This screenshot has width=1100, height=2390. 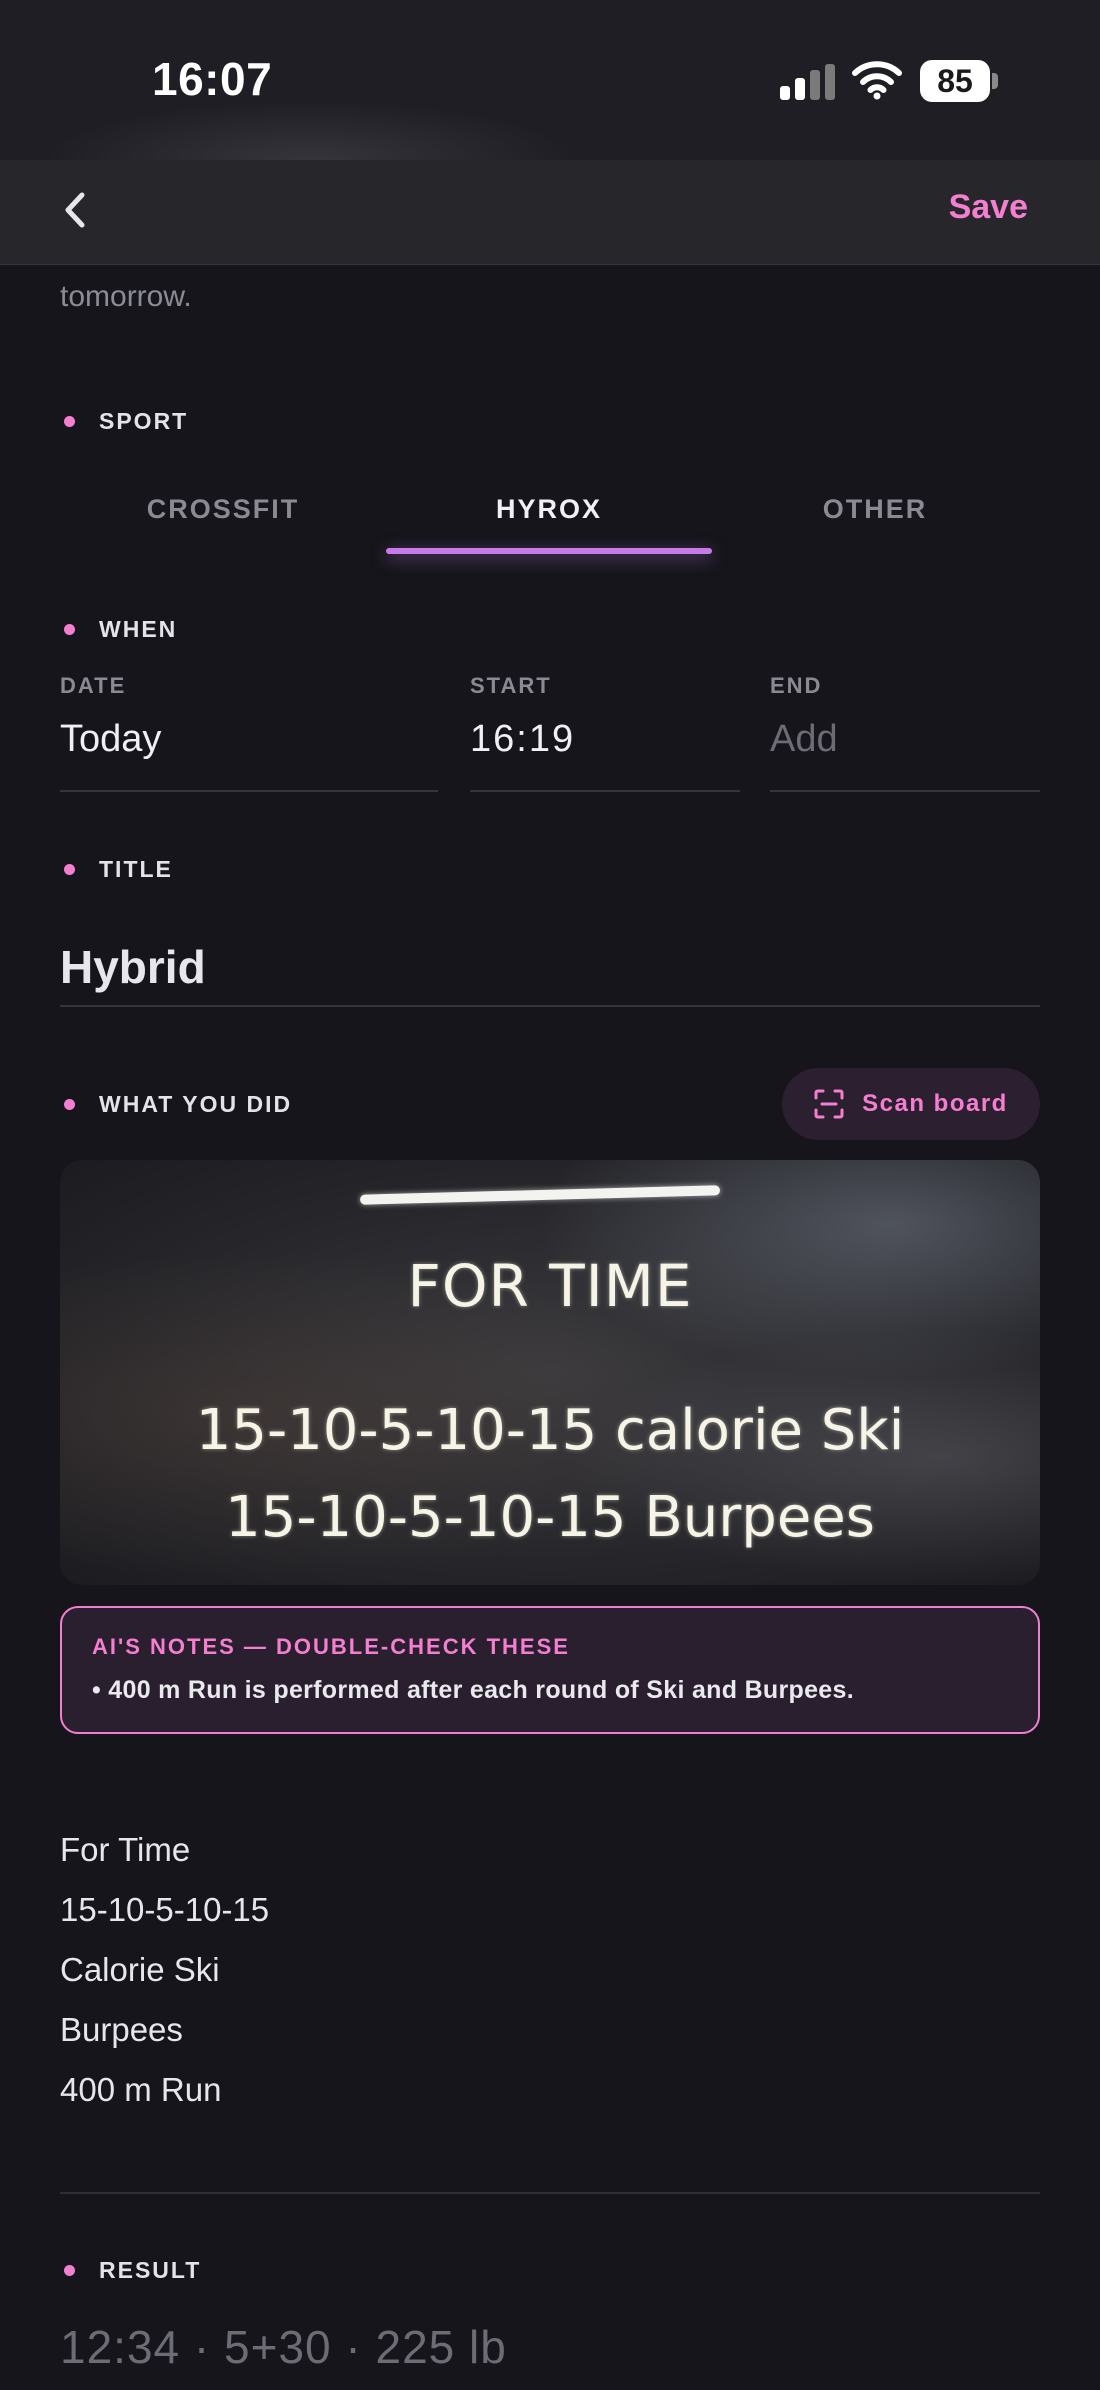 What do you see at coordinates (140, 1969) in the screenshot?
I see `workout-line: Calorie Ski` at bounding box center [140, 1969].